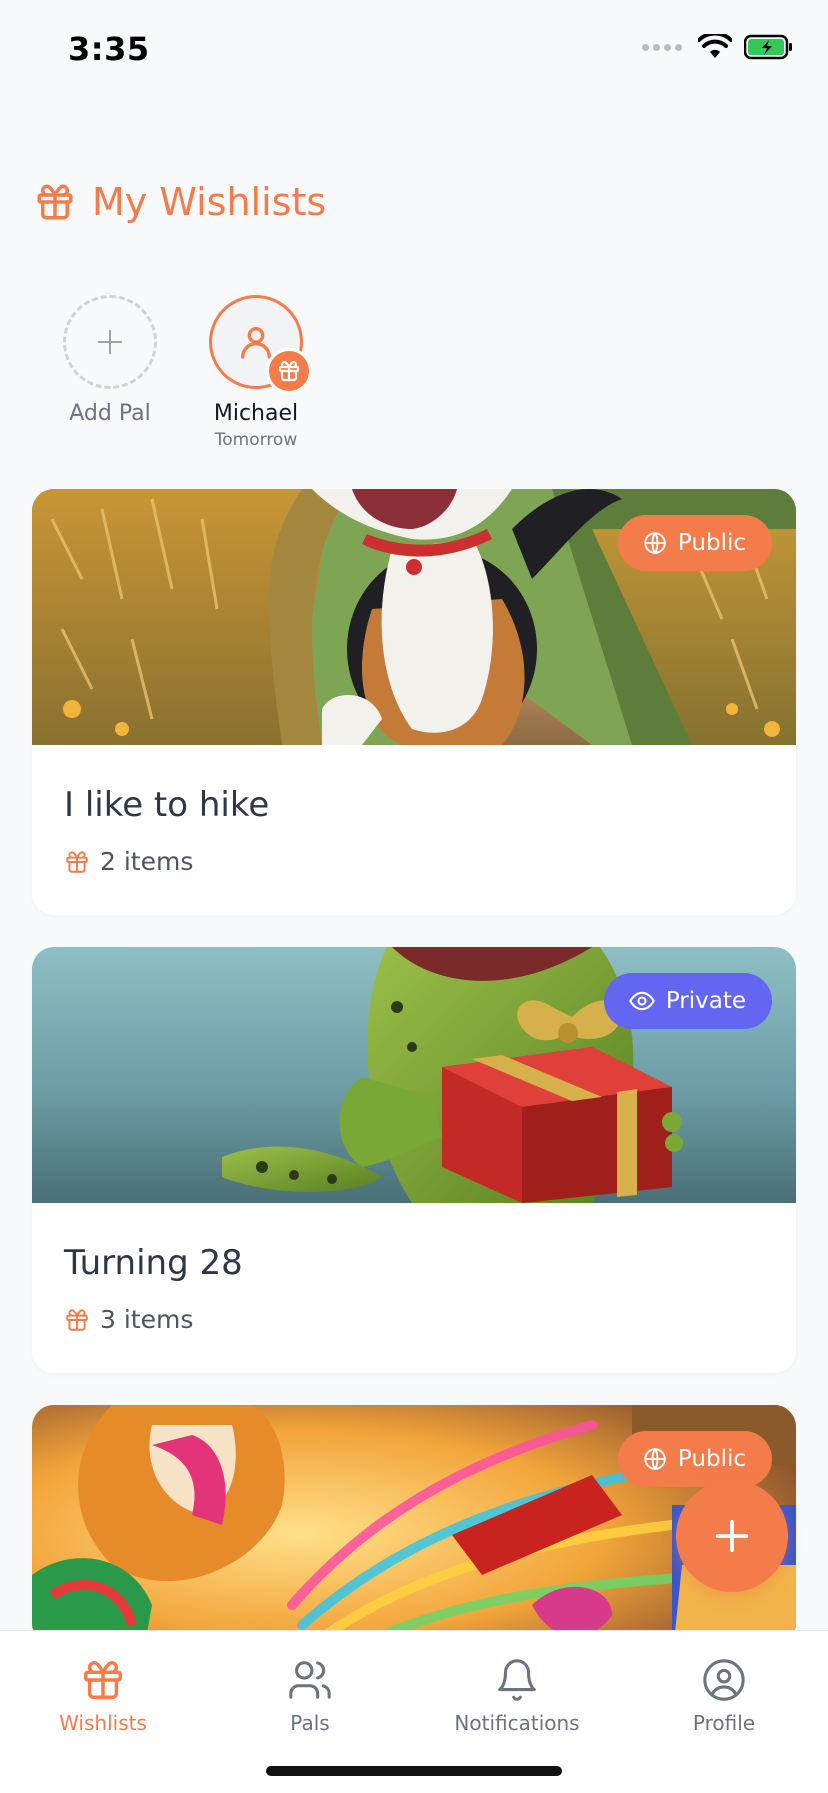  What do you see at coordinates (256, 440) in the screenshot?
I see `pal-birthday: Tomorrow` at bounding box center [256, 440].